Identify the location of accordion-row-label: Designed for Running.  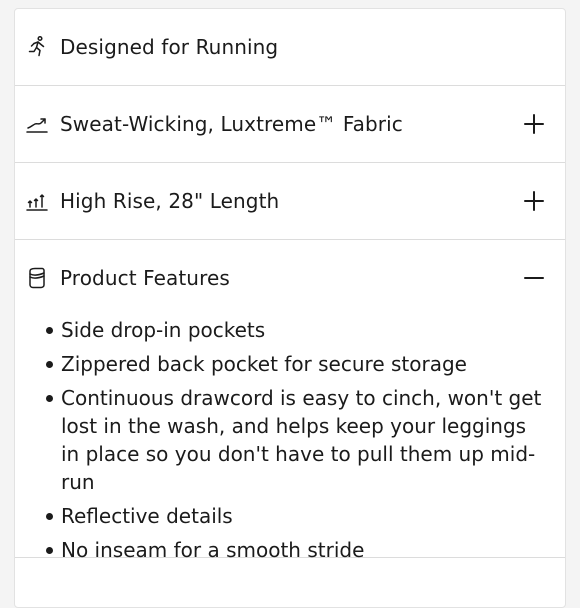
(169, 47).